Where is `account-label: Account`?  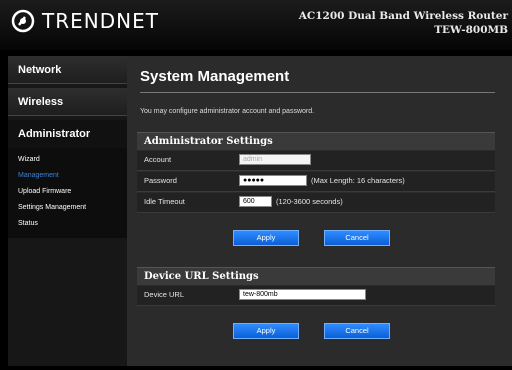
account-label: Account is located at coordinates (158, 159).